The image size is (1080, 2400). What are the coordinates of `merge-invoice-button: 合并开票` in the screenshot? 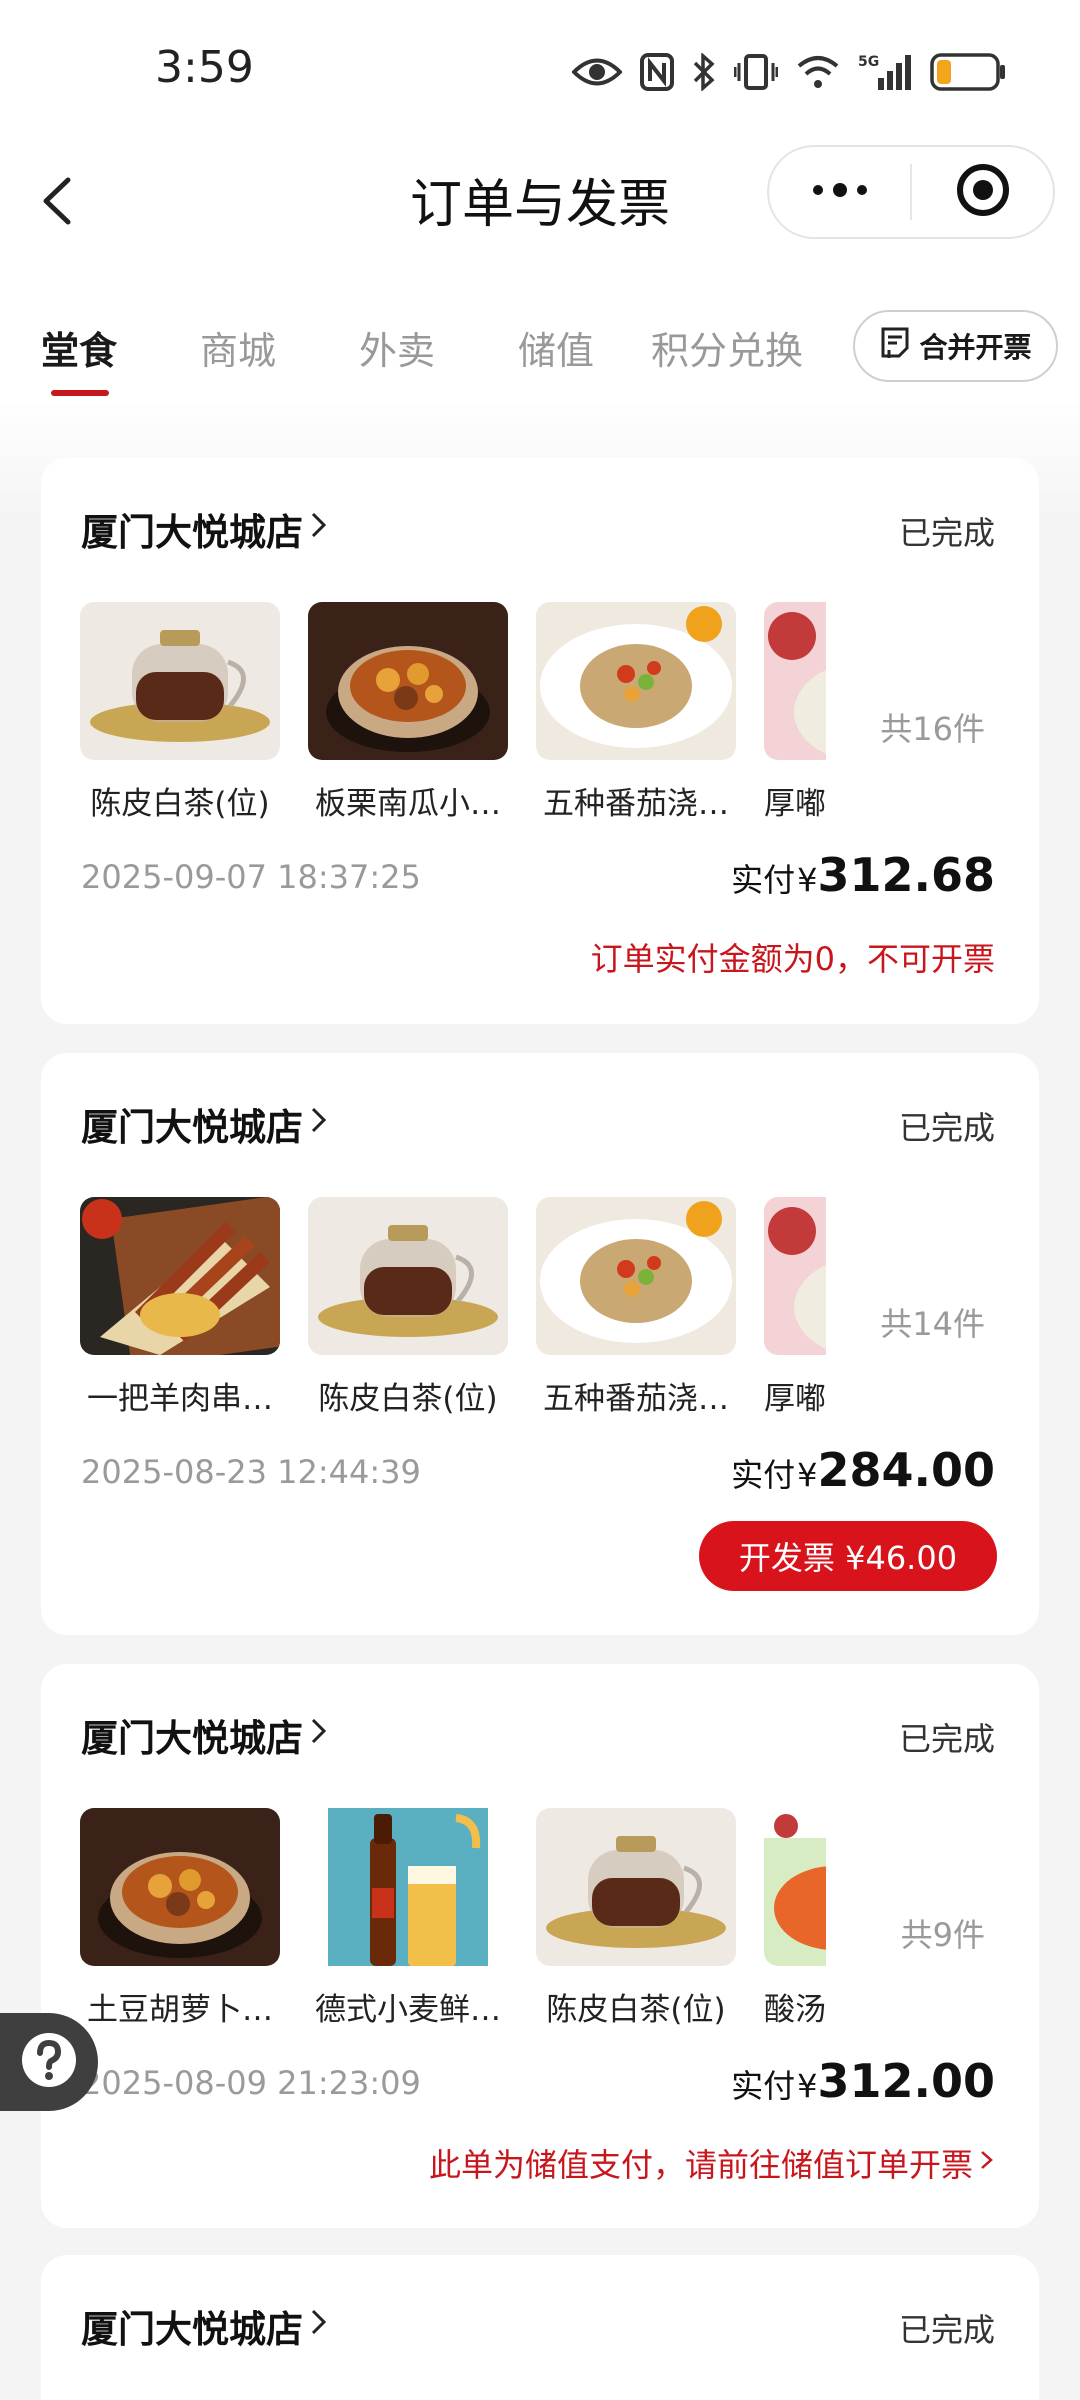 It's located at (955, 346).